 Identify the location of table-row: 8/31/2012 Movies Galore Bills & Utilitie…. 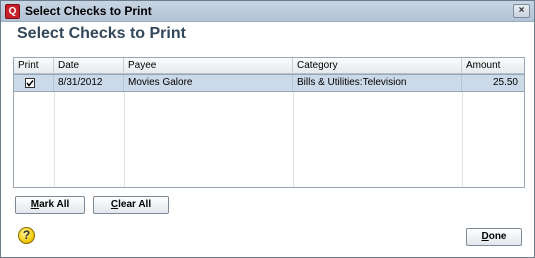
(269, 83).